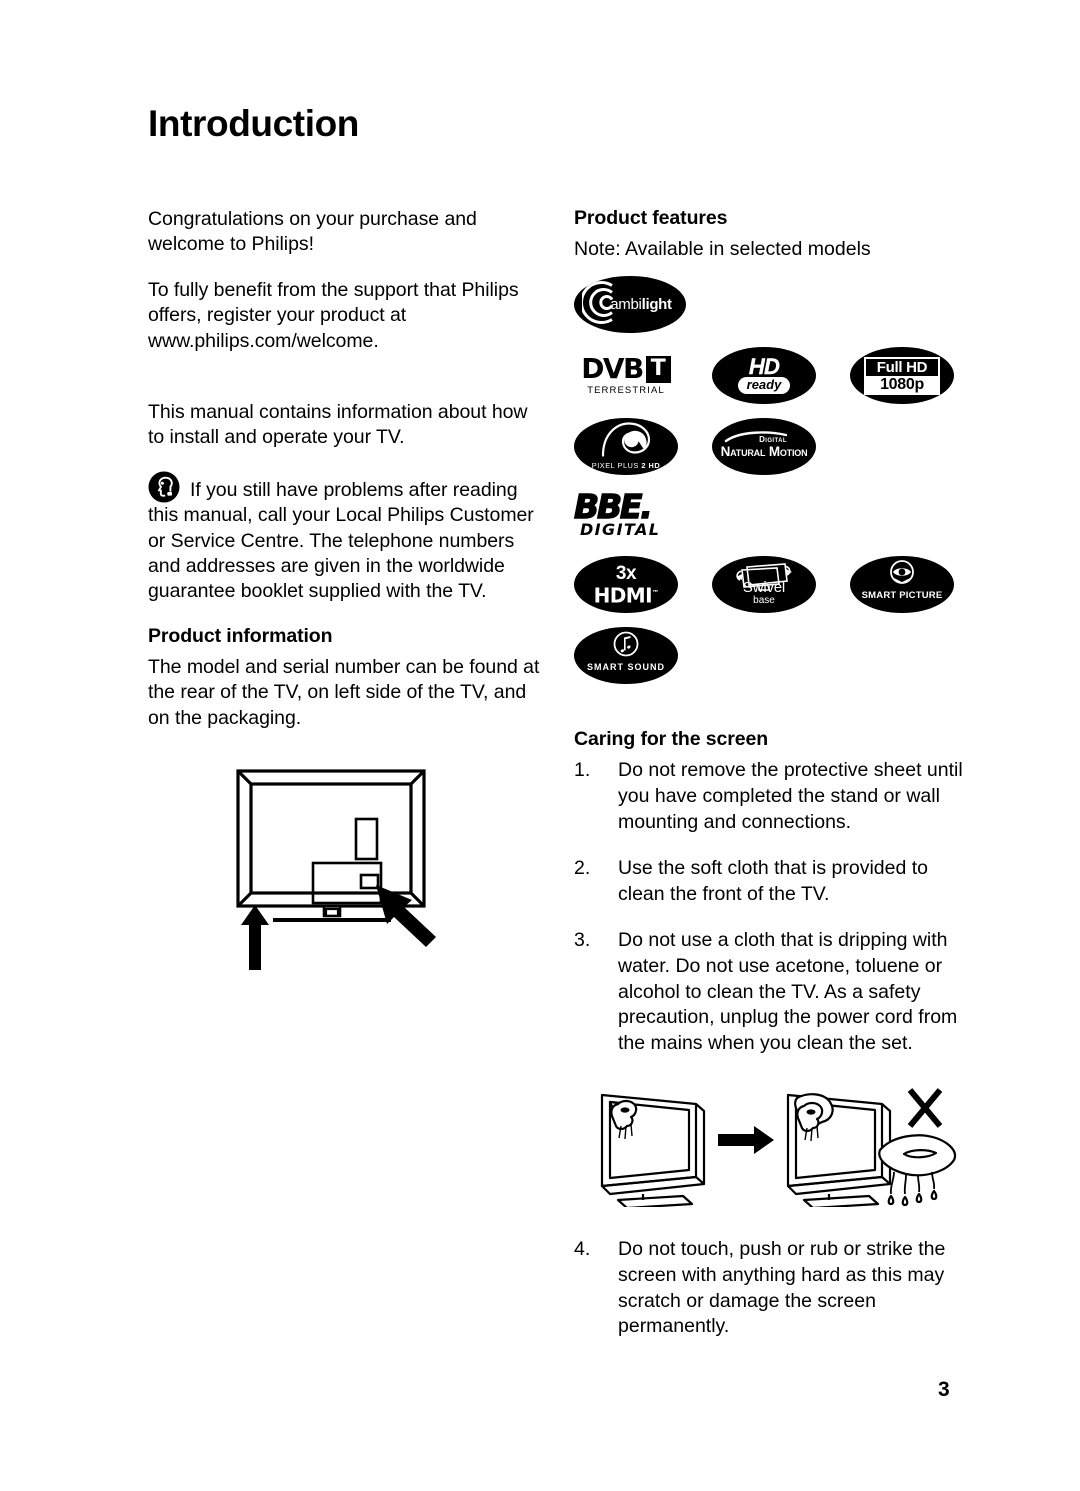 Image resolution: width=1080 pixels, height=1491 pixels. I want to click on smart-sound-logo: SMART SOUND, so click(626, 656).